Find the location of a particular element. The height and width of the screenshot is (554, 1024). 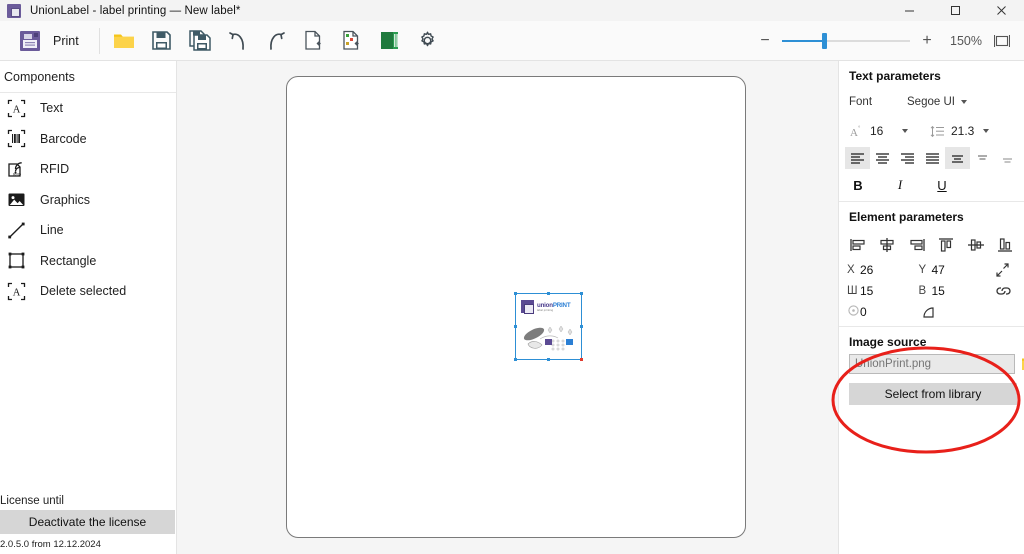

aspect-lock-button is located at coordinates (1003, 291).